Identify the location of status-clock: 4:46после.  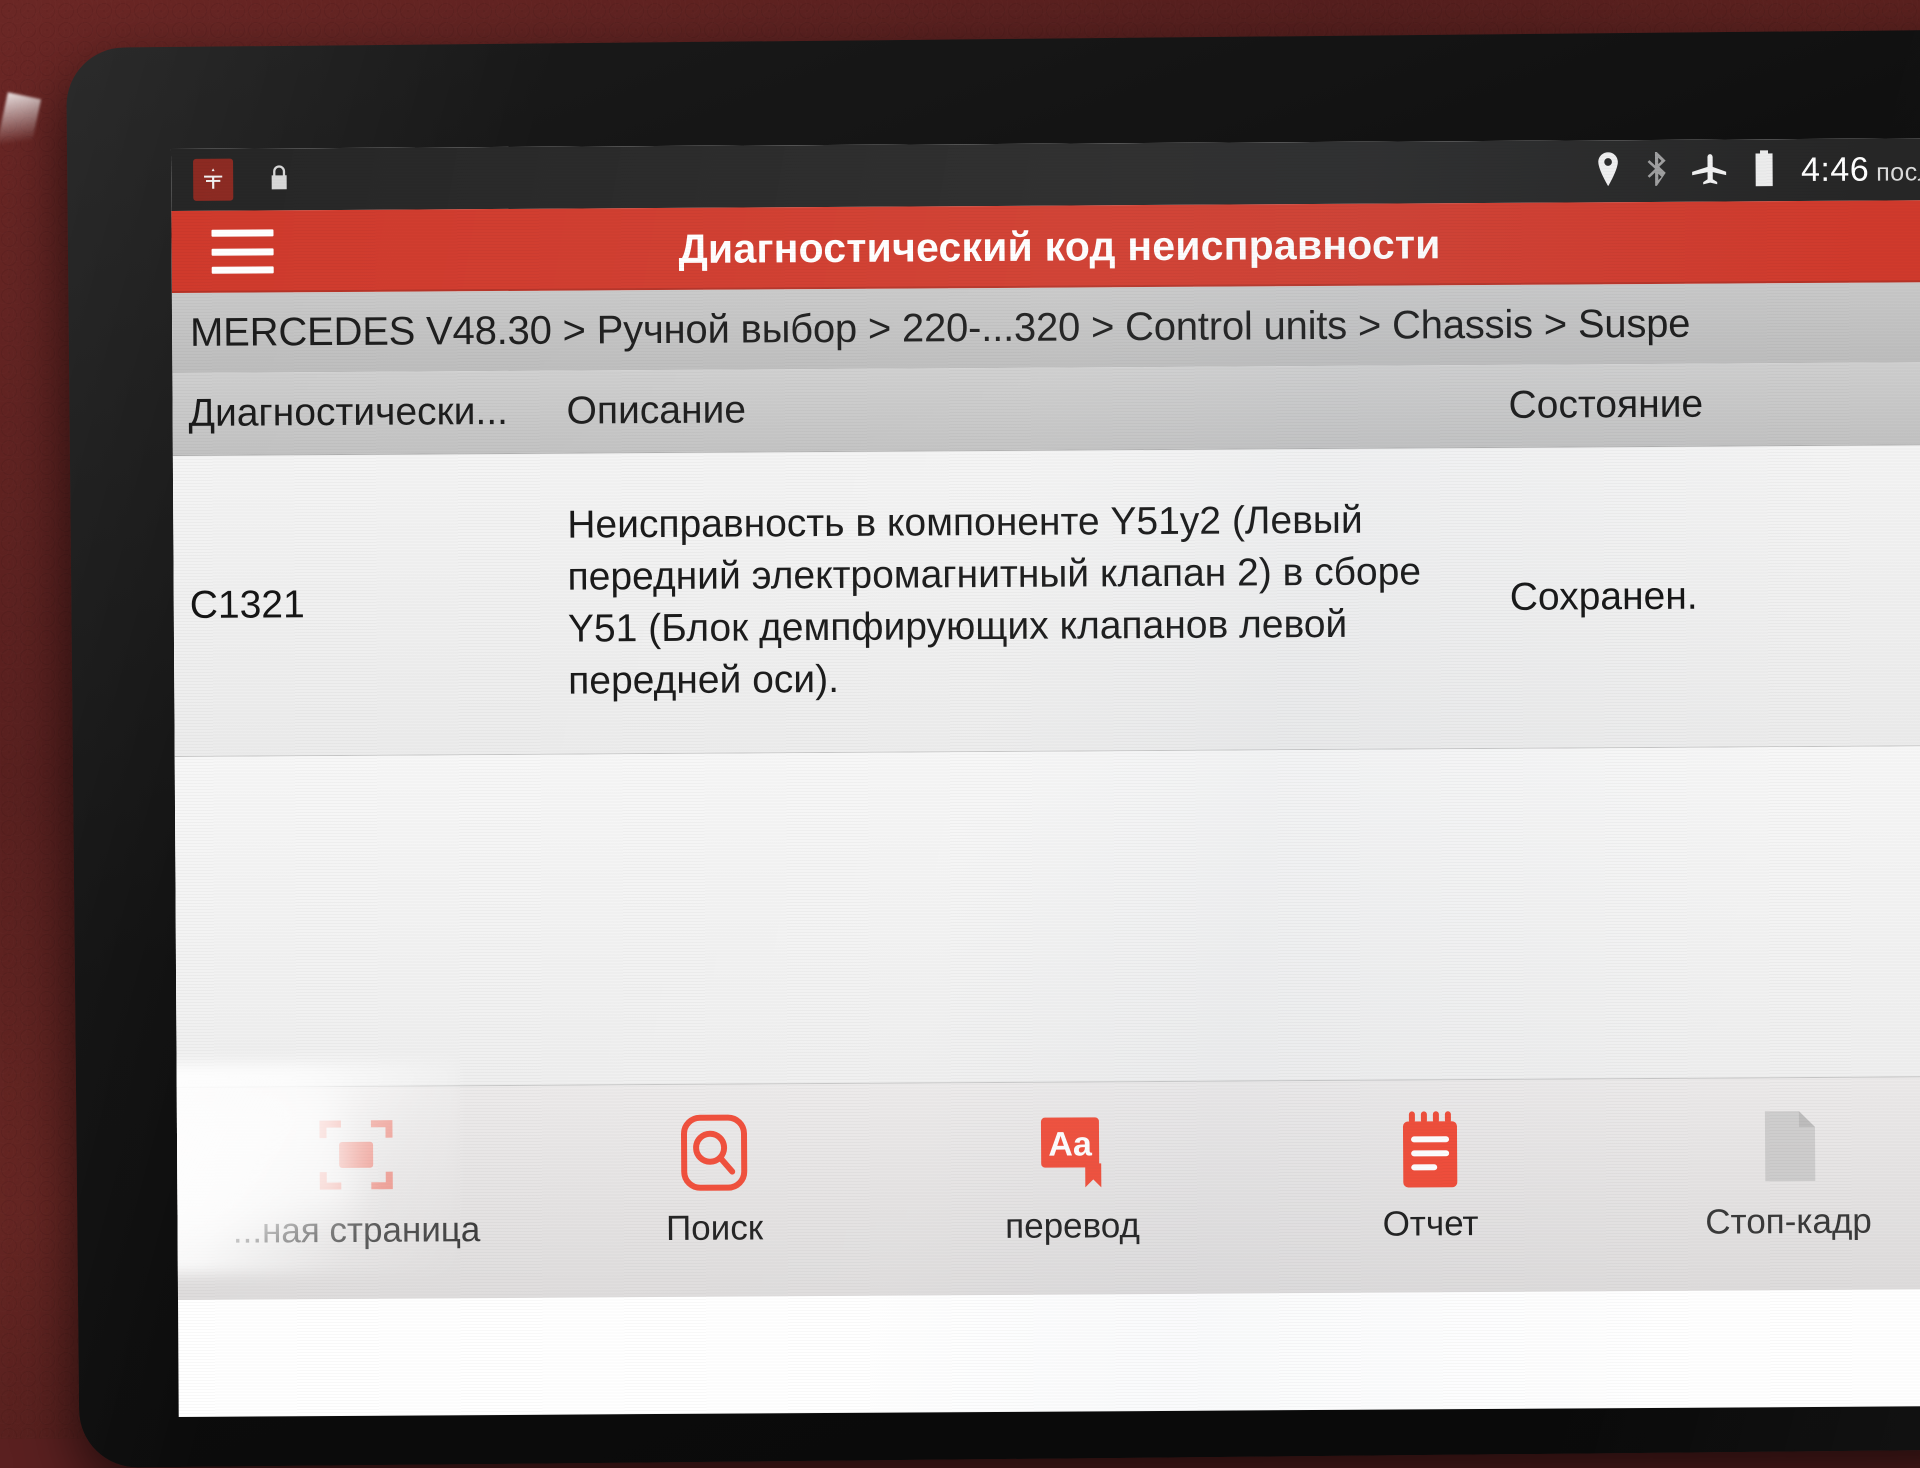
(1860, 170).